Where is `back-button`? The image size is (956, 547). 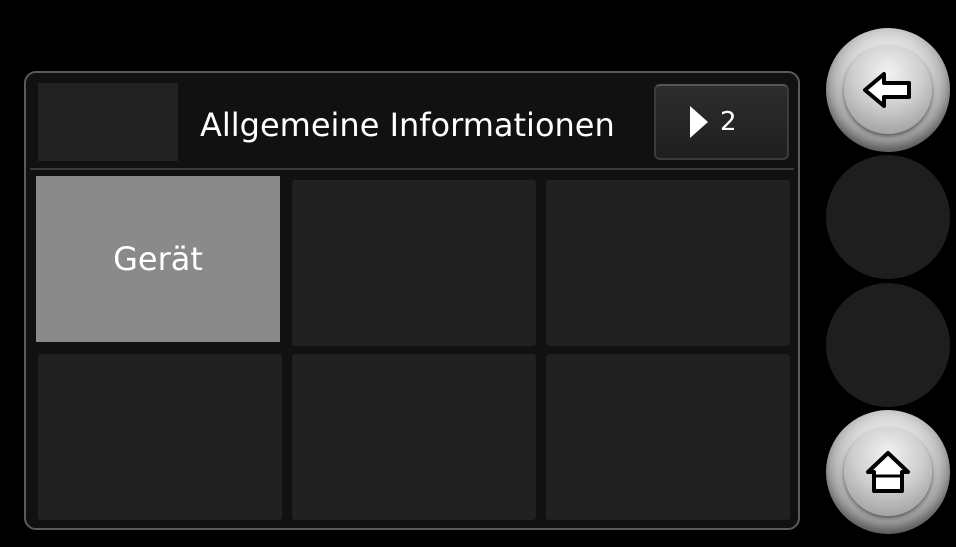 back-button is located at coordinates (888, 90).